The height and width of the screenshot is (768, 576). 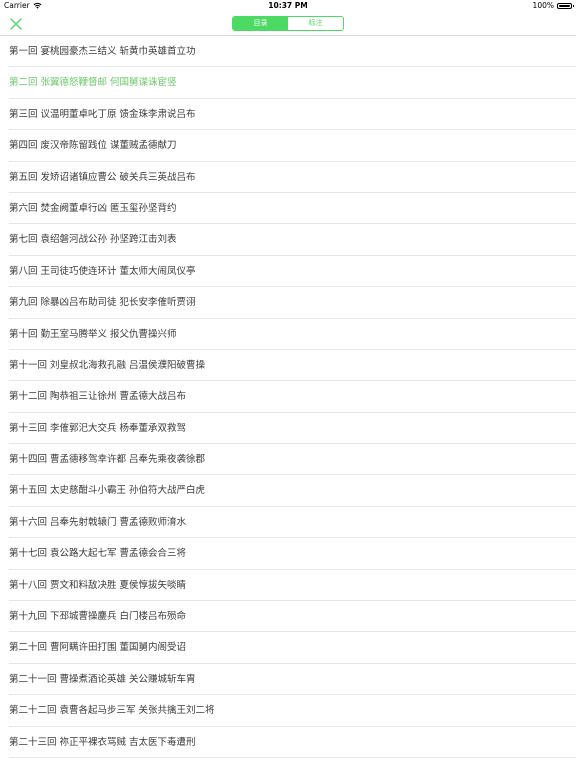 What do you see at coordinates (288, 209) in the screenshot?
I see `chapter-item: 第六回 焚金阙董卓行凶 匿玉玺孙坚背约` at bounding box center [288, 209].